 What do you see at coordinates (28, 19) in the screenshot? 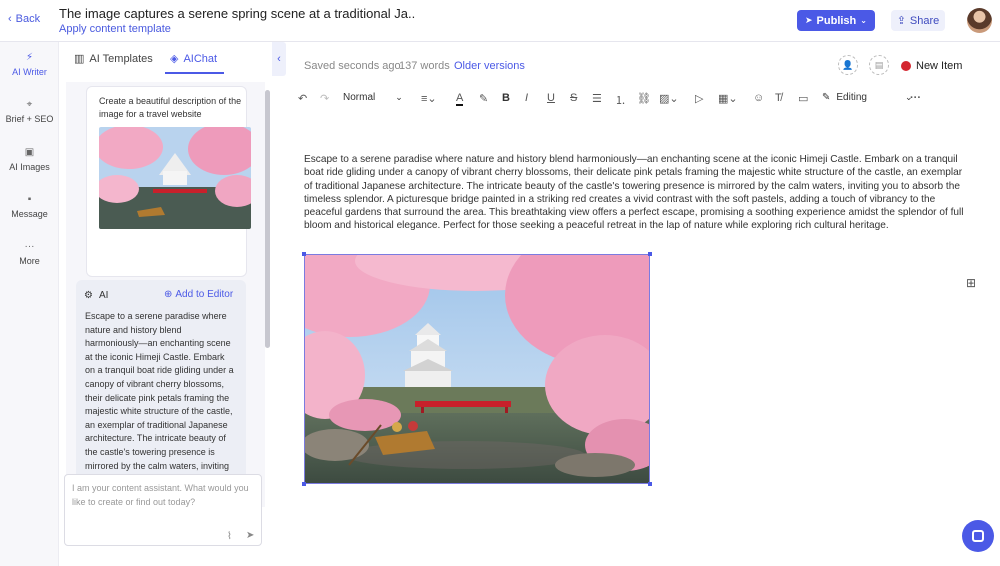
I see `back-label: Back` at bounding box center [28, 19].